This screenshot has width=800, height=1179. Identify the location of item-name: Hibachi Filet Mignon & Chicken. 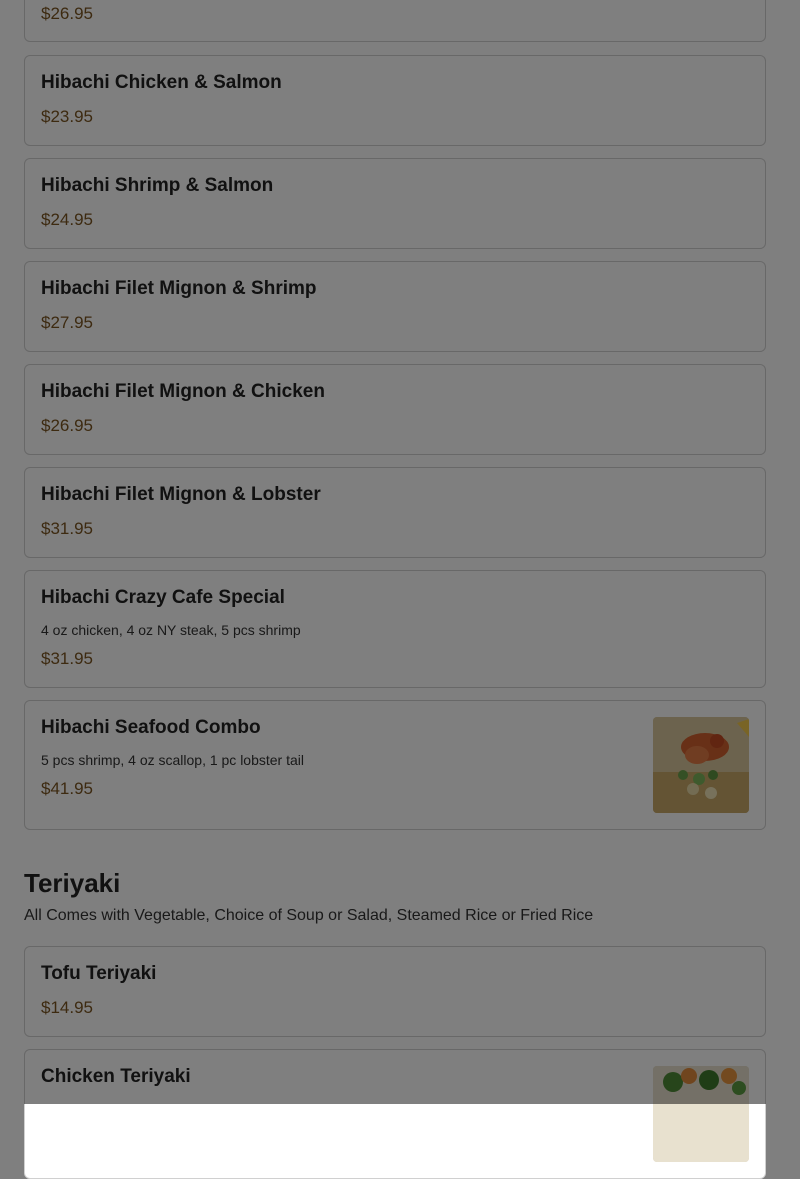
(183, 391).